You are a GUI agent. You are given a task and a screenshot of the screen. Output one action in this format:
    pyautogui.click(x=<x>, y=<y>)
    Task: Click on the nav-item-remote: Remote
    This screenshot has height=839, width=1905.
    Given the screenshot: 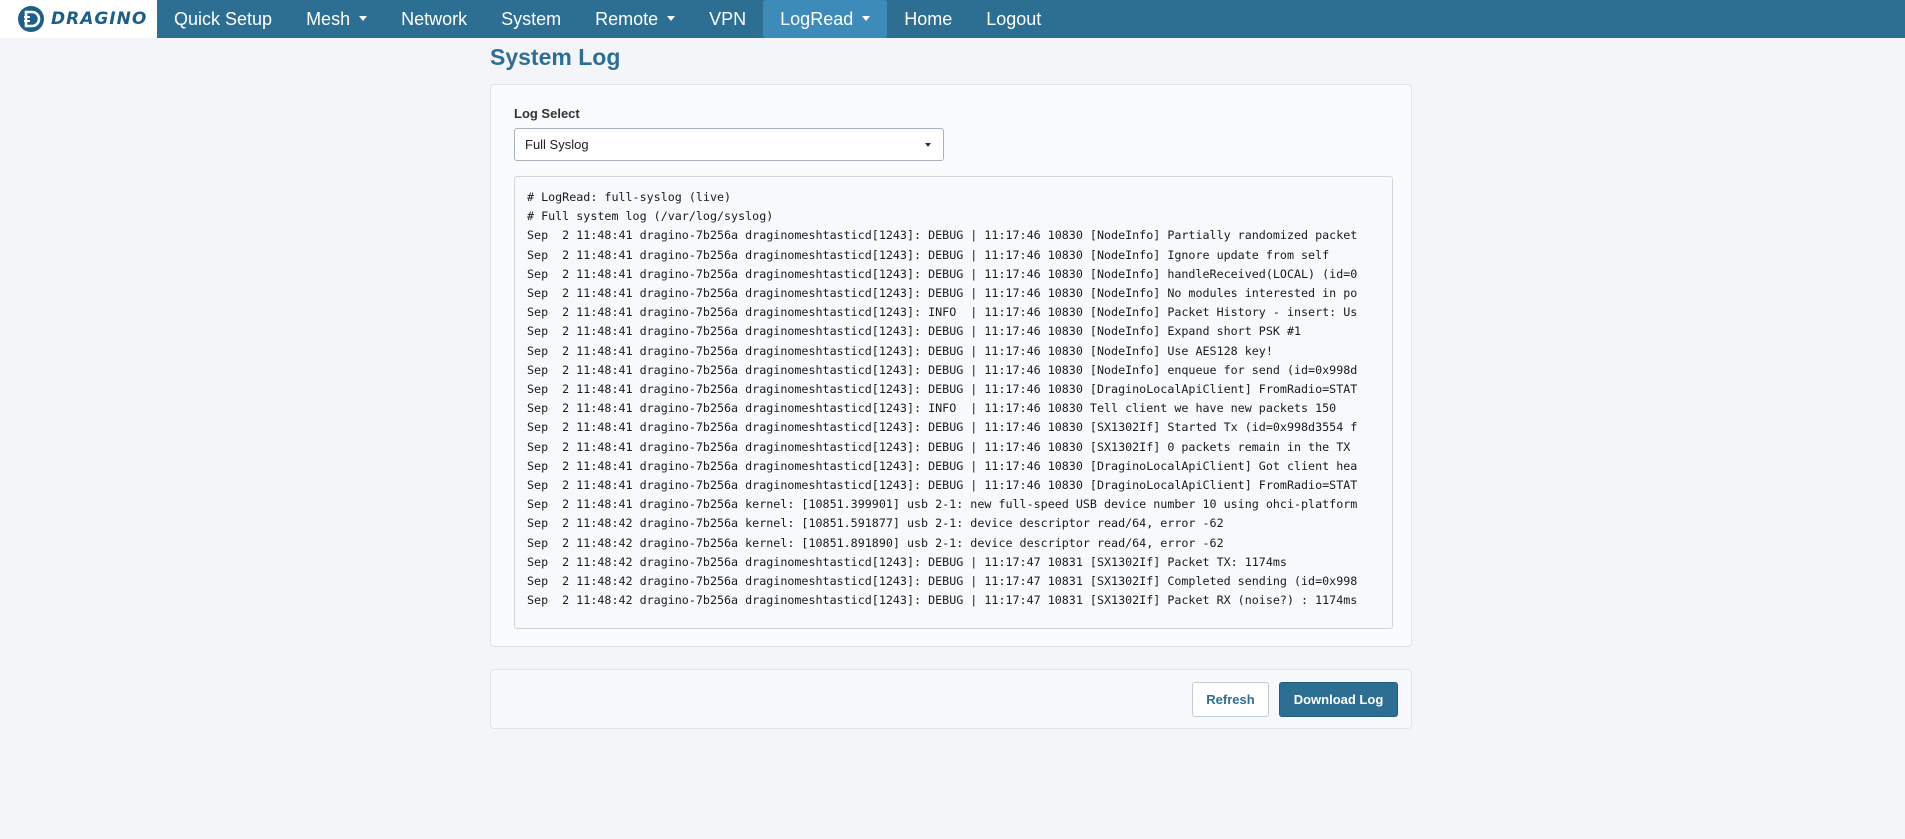 What is the action you would take?
    pyautogui.click(x=635, y=19)
    